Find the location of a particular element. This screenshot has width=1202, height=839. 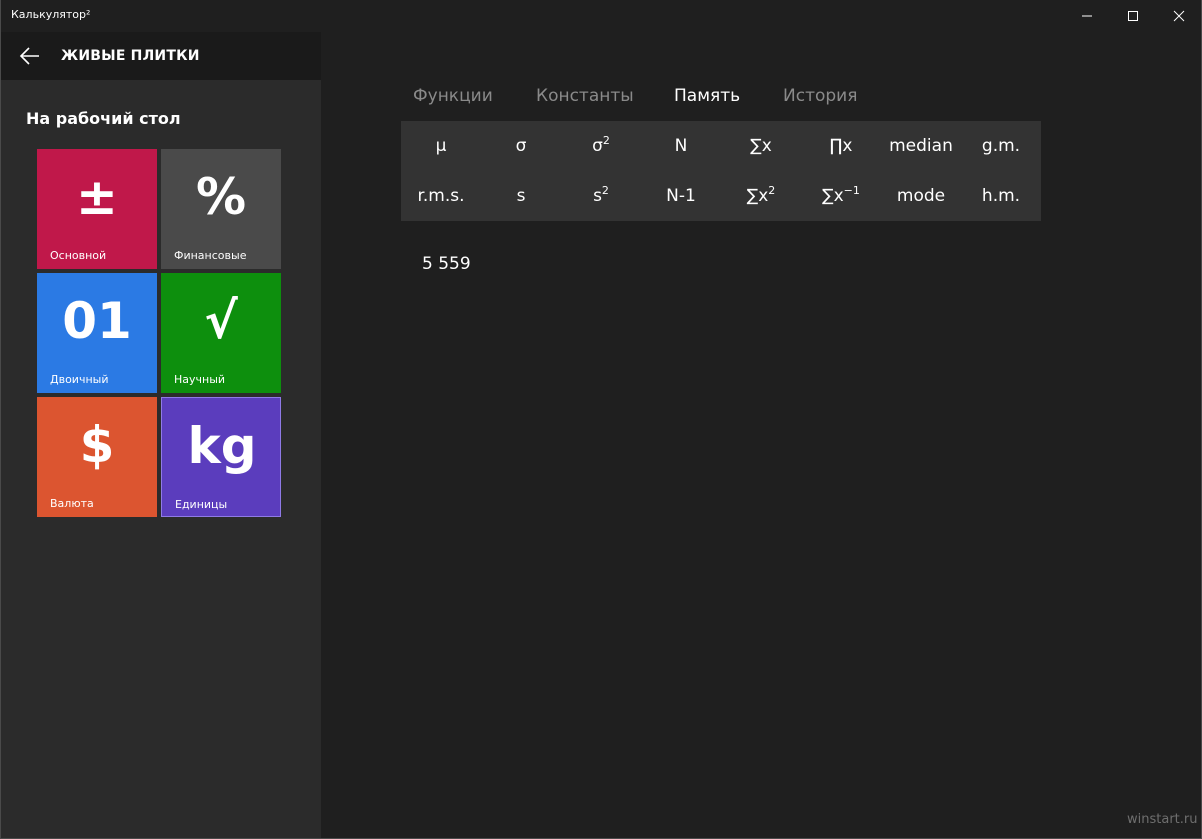

tab-memory: Память is located at coordinates (707, 96).